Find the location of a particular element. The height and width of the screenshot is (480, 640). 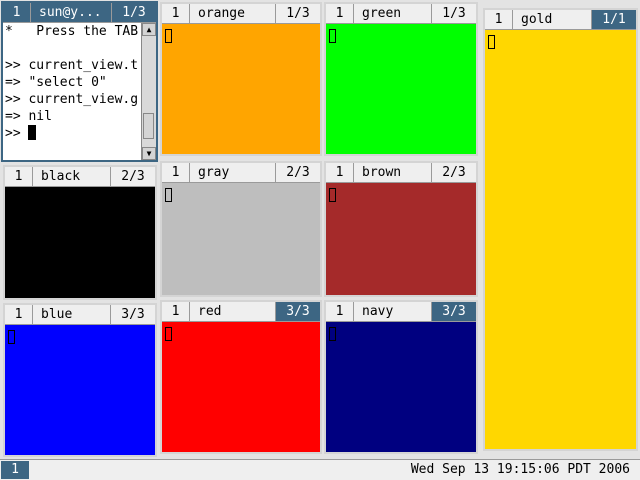

client-window: 1 orange 1/3 is located at coordinates (241, 79).